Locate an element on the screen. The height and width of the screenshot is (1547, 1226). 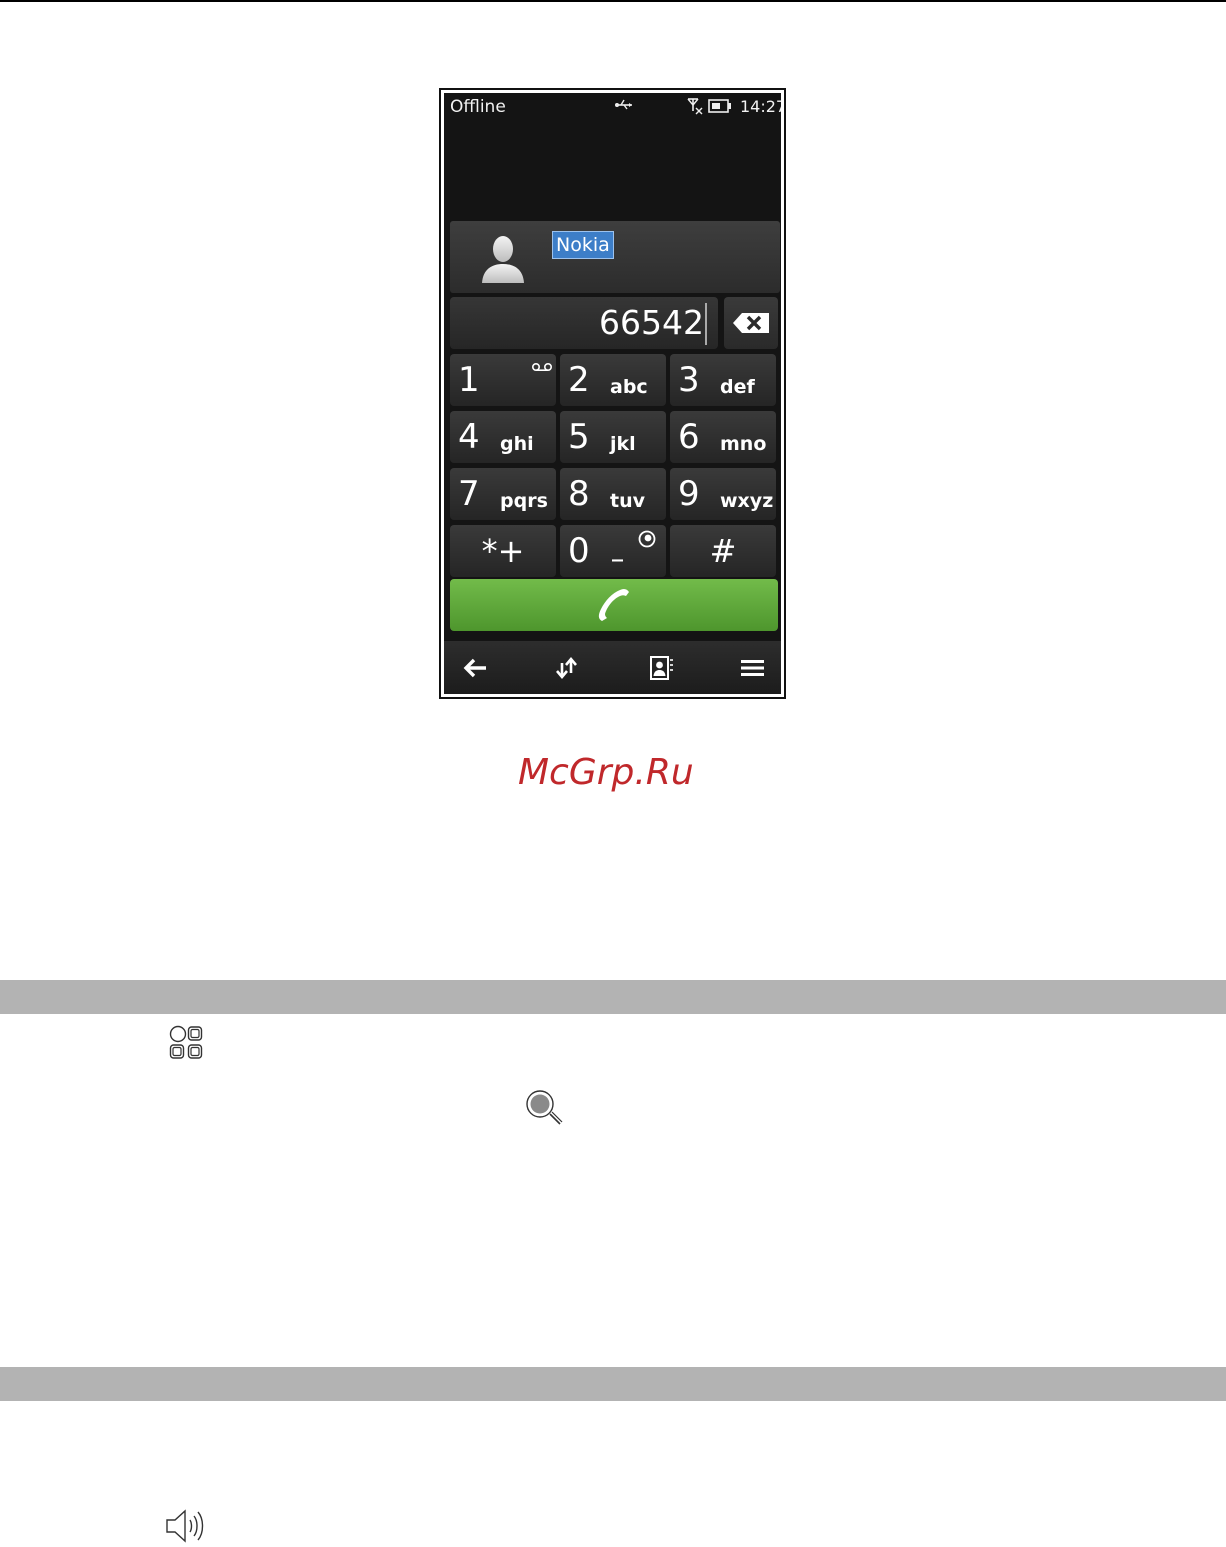
key-star-plus: *+ is located at coordinates (503, 551).